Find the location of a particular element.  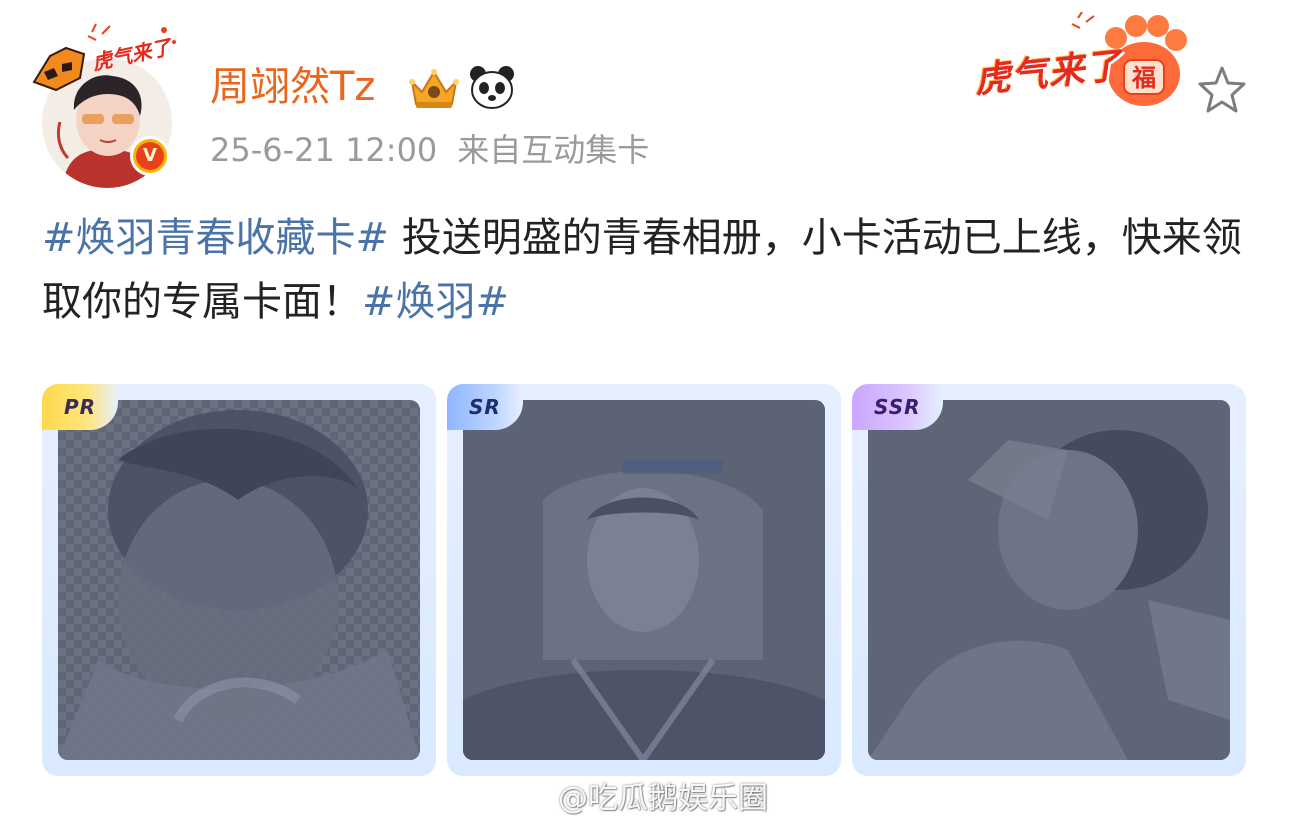

paw-badge-char: 福 is located at coordinates (1143, 78).